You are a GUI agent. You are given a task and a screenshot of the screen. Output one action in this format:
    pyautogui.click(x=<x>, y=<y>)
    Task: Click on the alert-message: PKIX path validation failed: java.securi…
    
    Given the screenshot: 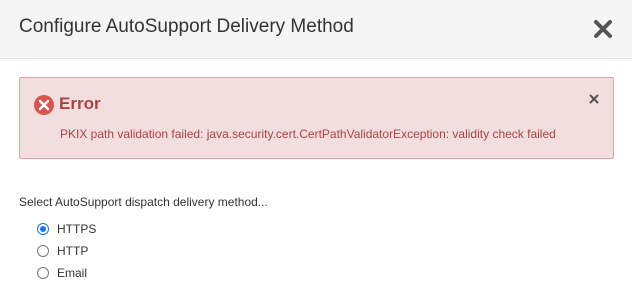 What is the action you would take?
    pyautogui.click(x=308, y=134)
    